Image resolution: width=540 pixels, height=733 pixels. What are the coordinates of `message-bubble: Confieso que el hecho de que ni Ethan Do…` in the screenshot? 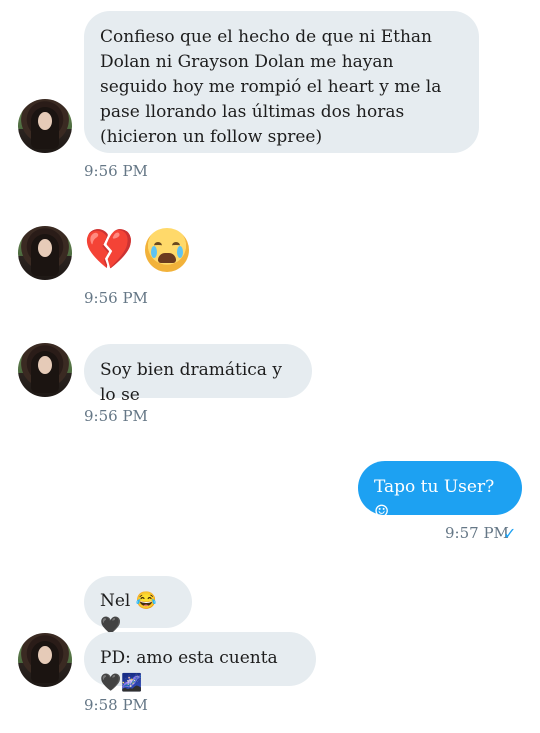 It's located at (281, 82).